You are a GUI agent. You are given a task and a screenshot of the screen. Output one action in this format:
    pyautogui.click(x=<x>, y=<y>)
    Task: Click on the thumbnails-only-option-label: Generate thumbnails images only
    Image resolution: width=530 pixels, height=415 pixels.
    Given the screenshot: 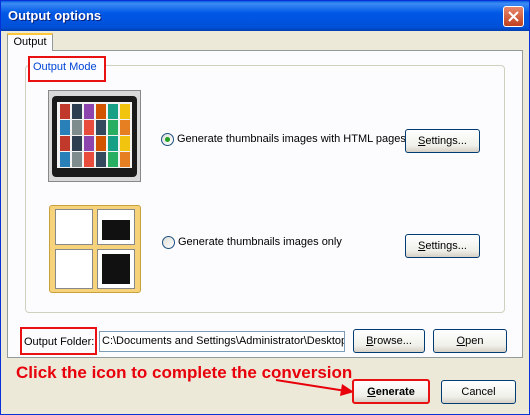 What is the action you would take?
    pyautogui.click(x=260, y=242)
    